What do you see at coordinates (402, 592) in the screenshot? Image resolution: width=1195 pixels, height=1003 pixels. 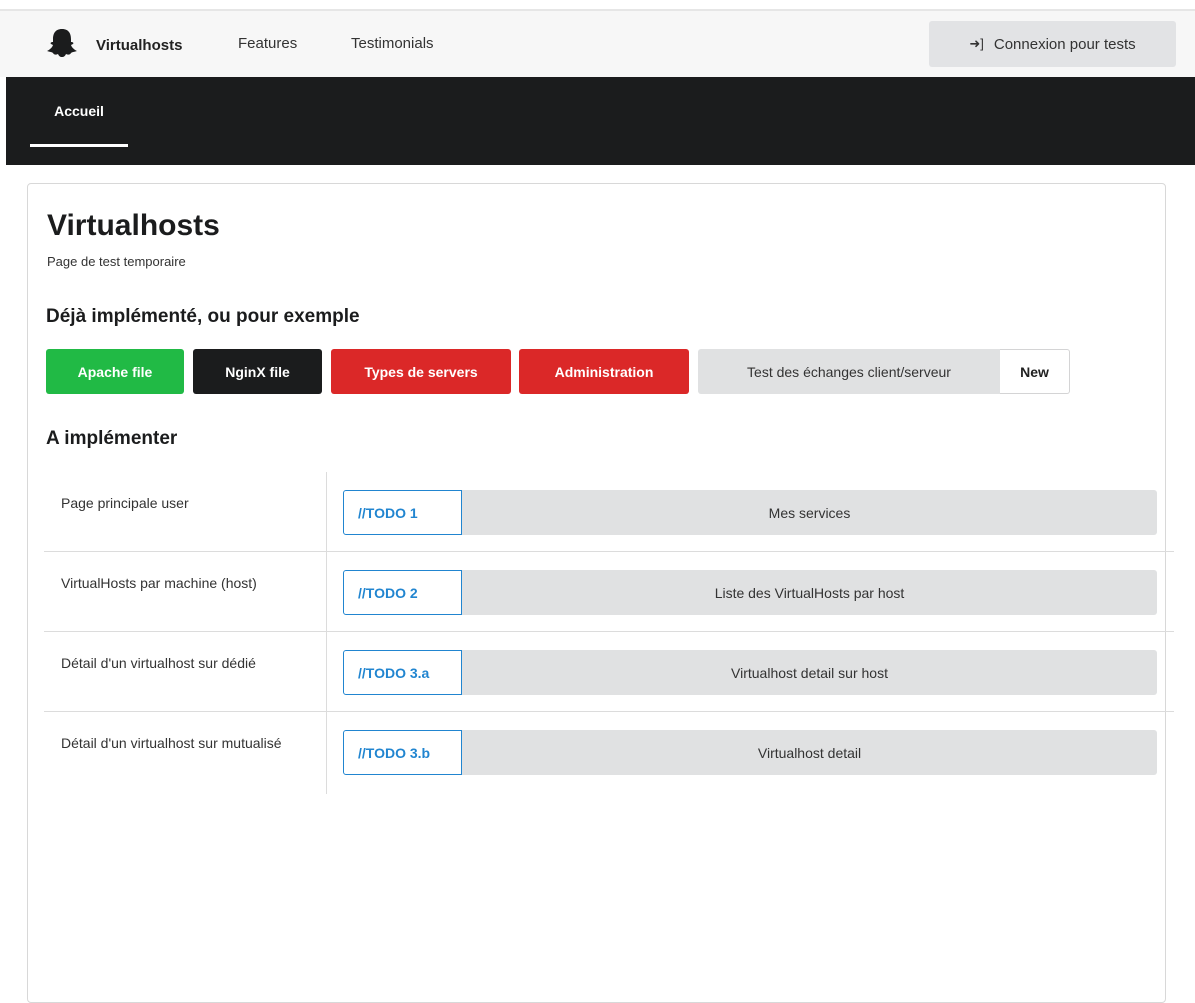 I see `todo-button: //TODO 2` at bounding box center [402, 592].